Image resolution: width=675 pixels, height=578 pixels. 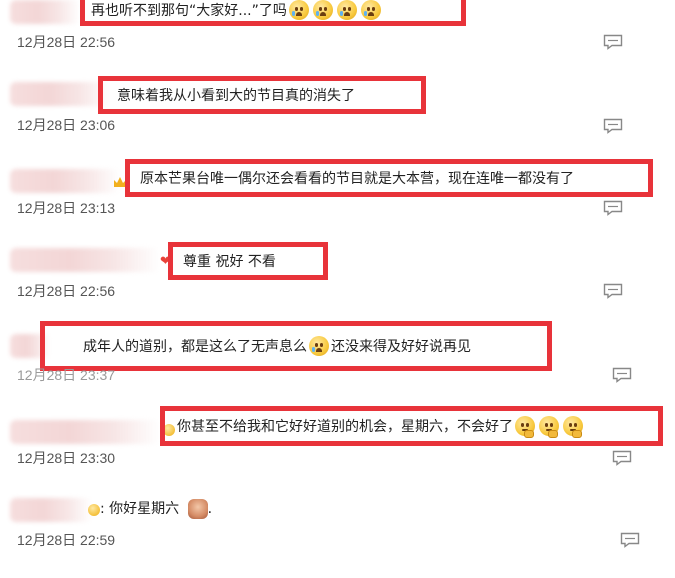 What do you see at coordinates (337, 273) in the screenshot?
I see `comment-item: 尊重 祝好 不看 12月28日 22:56` at bounding box center [337, 273].